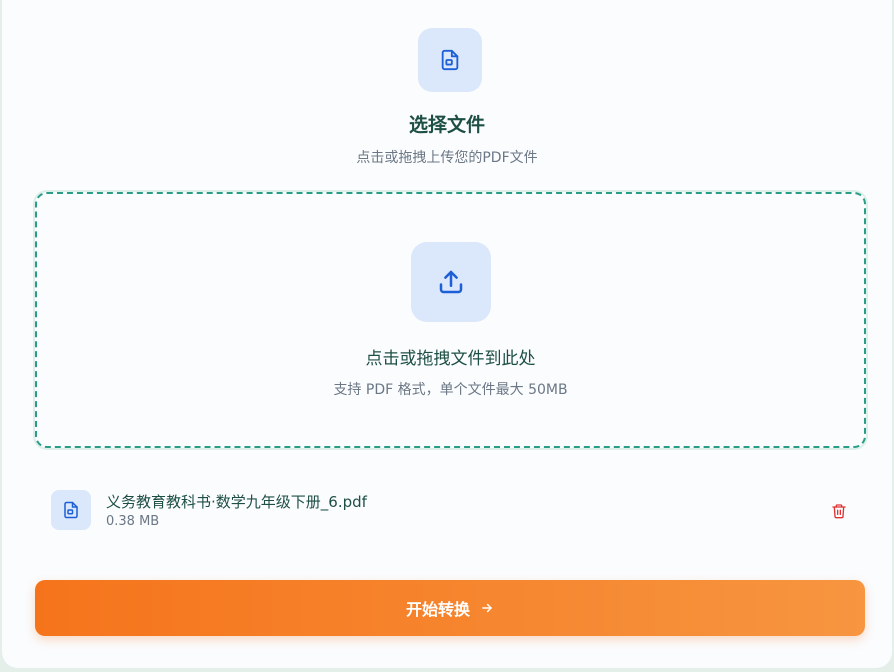  Describe the element at coordinates (447, 158) in the screenshot. I see `page-subtitle: 点击或拖拽上传您的PDF文件` at that location.